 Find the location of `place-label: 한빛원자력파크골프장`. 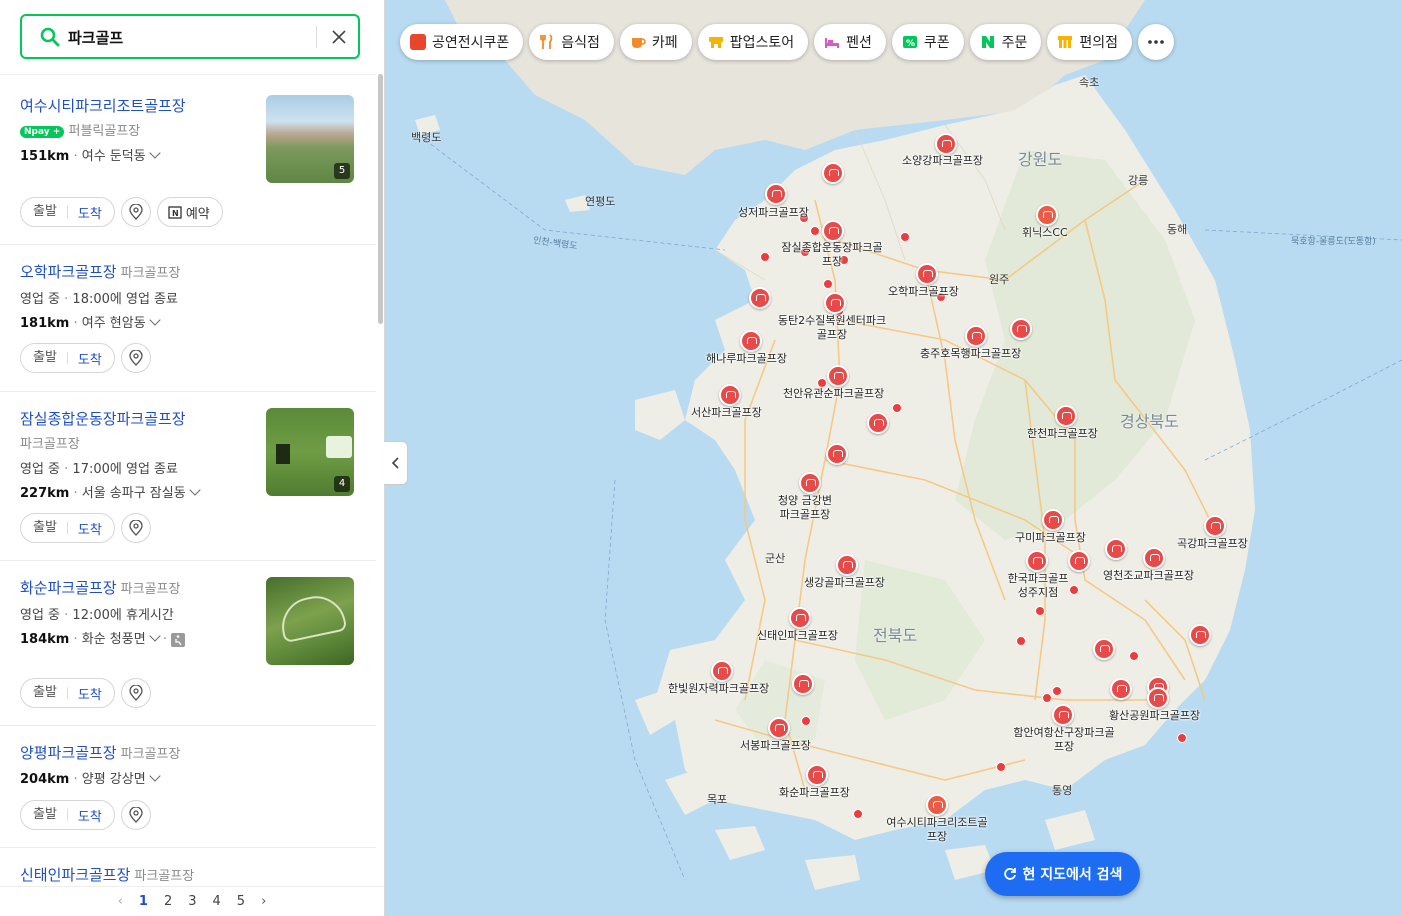

place-label: 한빛원자력파크골프장 is located at coordinates (718, 689).